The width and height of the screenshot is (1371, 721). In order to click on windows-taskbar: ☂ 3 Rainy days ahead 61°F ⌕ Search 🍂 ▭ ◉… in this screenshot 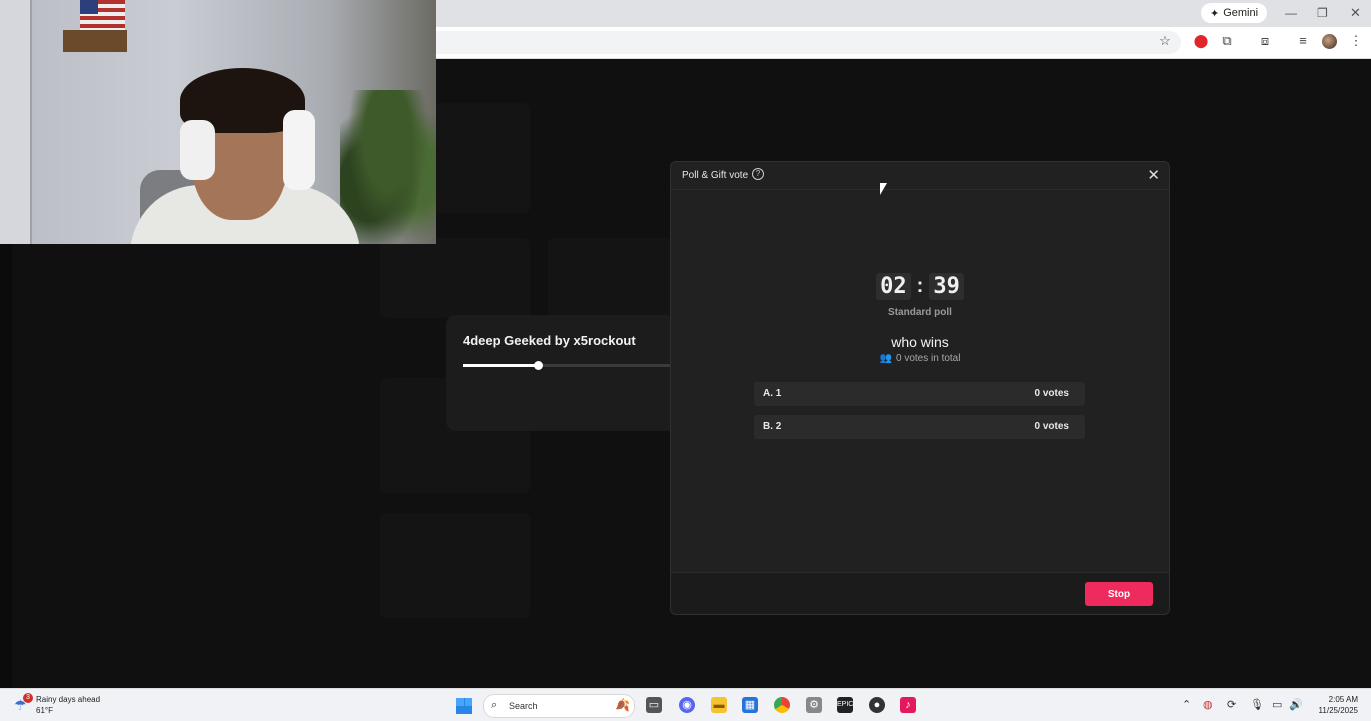, I will do `click(685, 704)`.